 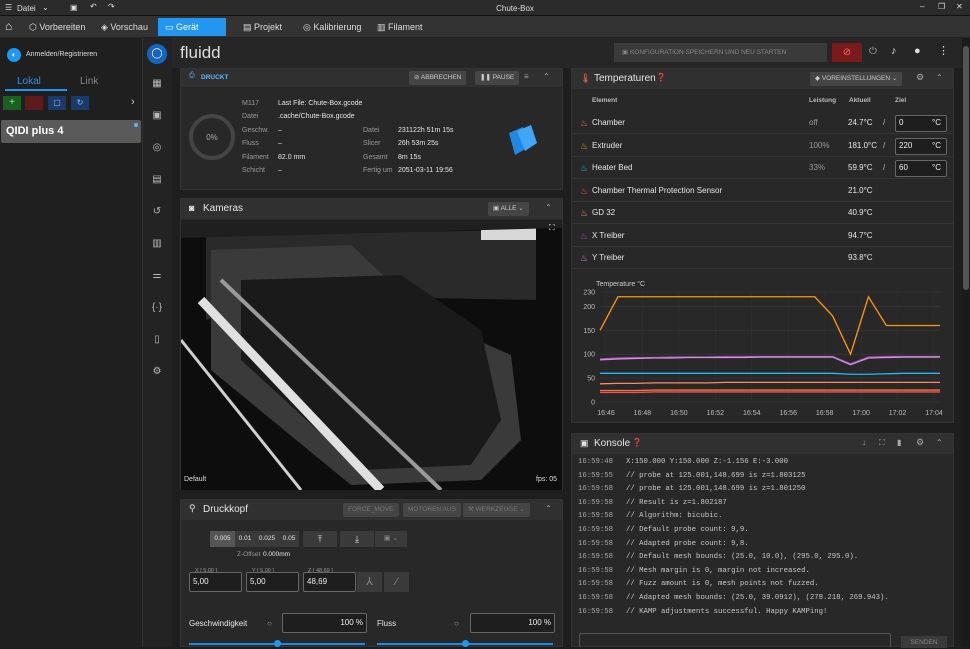 What do you see at coordinates (526, 76) in the screenshot?
I see `filter-icon: ≡` at bounding box center [526, 76].